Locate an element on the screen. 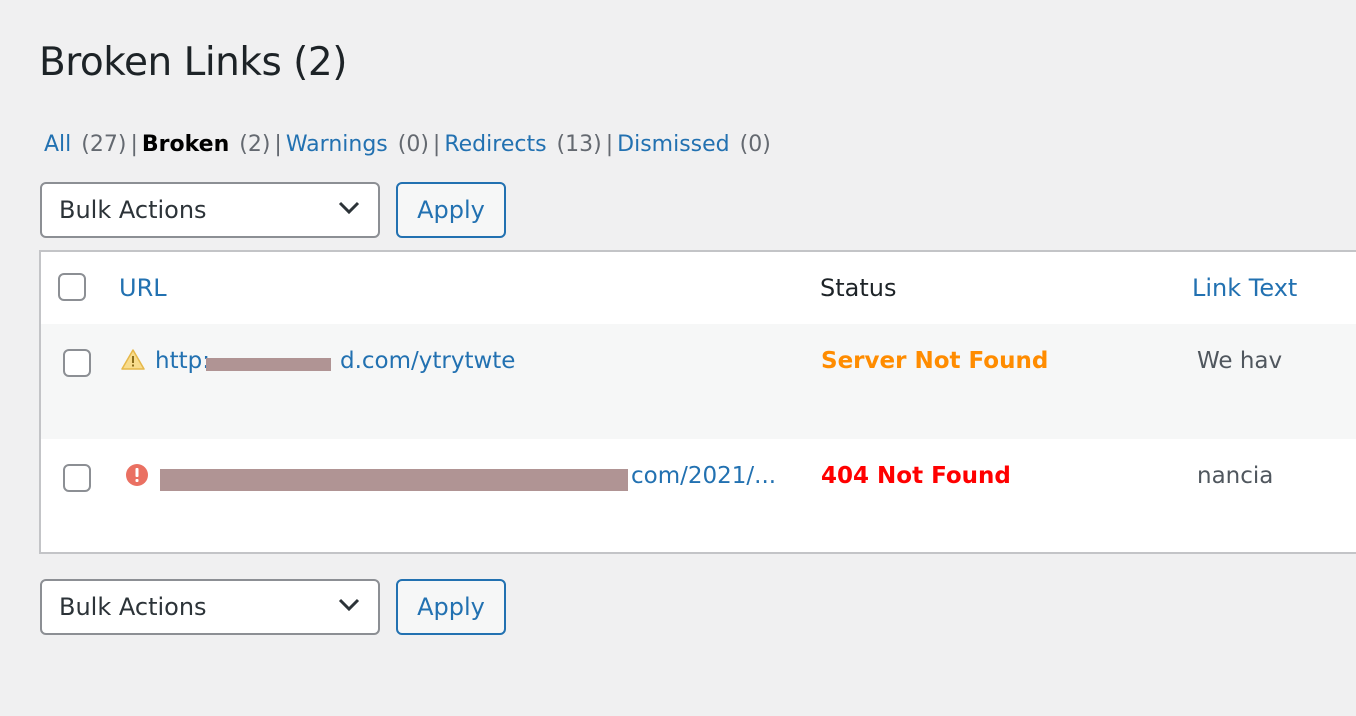 This screenshot has width=1356, height=716. link-text: We hav is located at coordinates (1240, 361).